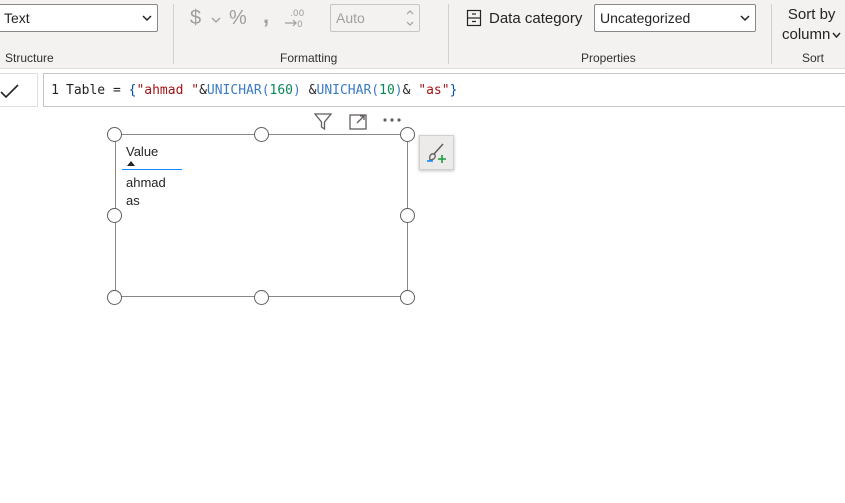  Describe the element at coordinates (350, 18) in the screenshot. I see `decimal-places-value: Auto` at that location.